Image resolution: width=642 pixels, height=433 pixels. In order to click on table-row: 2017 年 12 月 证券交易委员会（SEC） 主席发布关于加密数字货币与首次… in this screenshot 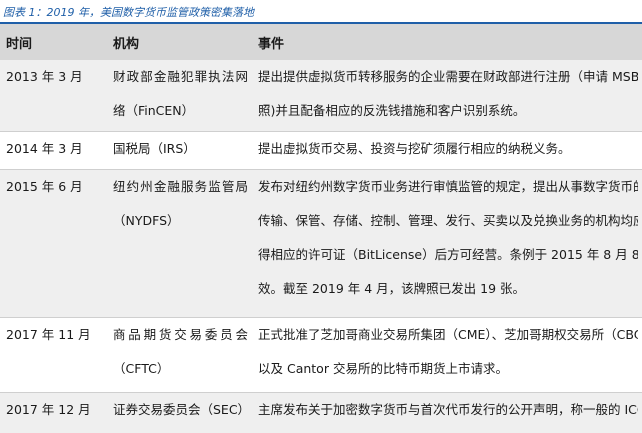, I will do `click(321, 413)`.